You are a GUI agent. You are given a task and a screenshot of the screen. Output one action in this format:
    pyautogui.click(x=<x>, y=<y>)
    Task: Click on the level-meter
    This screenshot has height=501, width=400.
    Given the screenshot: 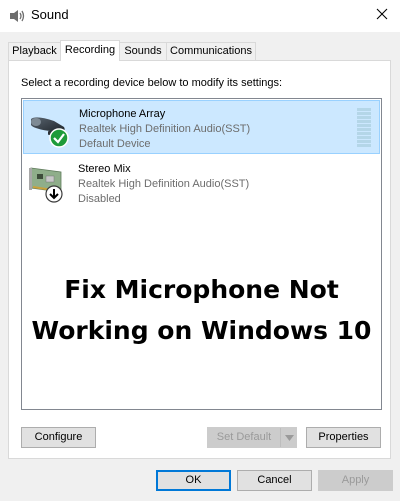 What is the action you would take?
    pyautogui.click(x=364, y=128)
    